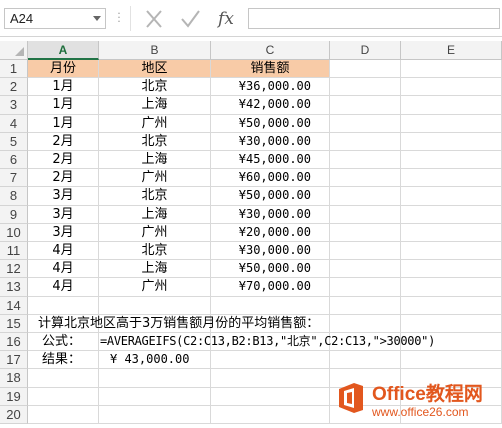 This screenshot has width=502, height=428. What do you see at coordinates (14, 396) in the screenshot?
I see `row-header-19: 19` at bounding box center [14, 396].